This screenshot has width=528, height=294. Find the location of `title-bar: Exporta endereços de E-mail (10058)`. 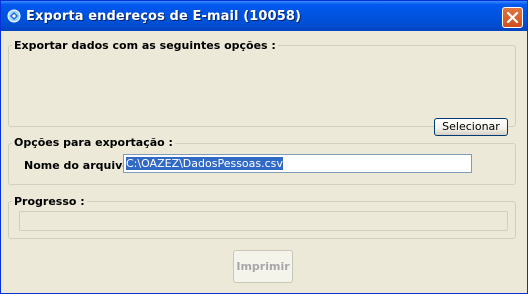

title-bar: Exporta endereços de E-mail (10058) is located at coordinates (264, 16).